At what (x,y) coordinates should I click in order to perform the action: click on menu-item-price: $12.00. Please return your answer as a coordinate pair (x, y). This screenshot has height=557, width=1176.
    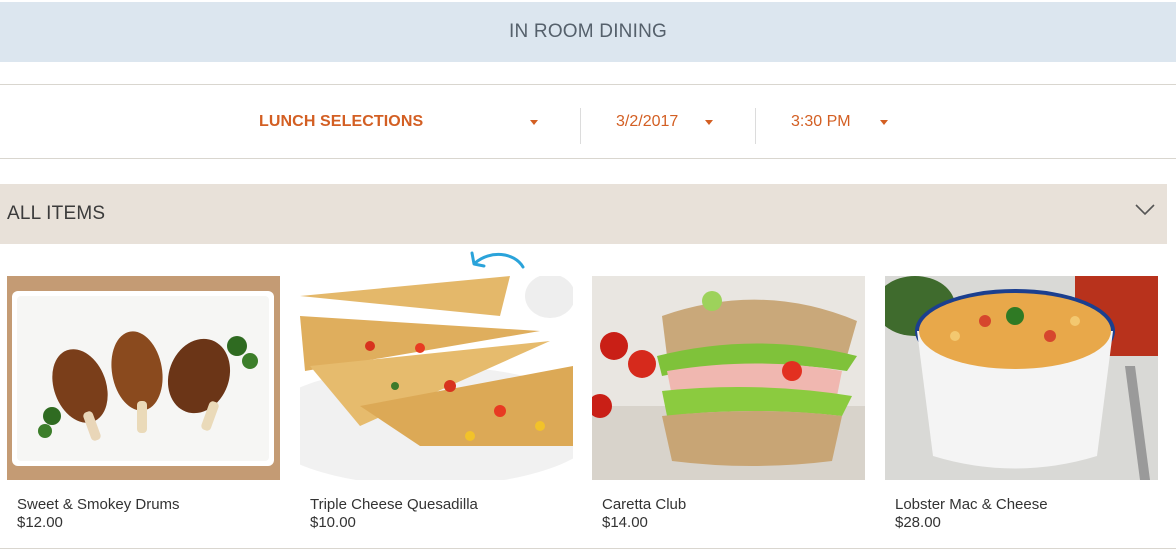
    Looking at the image, I should click on (40, 522).